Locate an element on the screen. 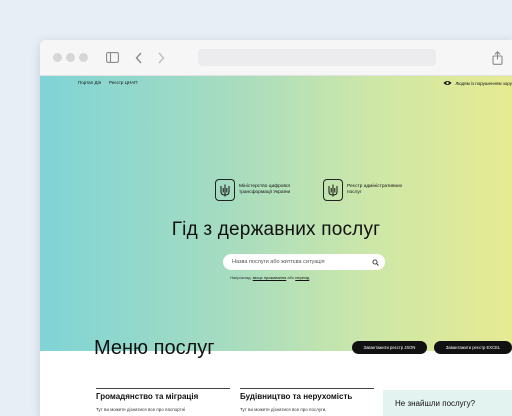 This screenshot has height=416, width=512. not-found-card: Не знайшли послугу? is located at coordinates (447, 403).